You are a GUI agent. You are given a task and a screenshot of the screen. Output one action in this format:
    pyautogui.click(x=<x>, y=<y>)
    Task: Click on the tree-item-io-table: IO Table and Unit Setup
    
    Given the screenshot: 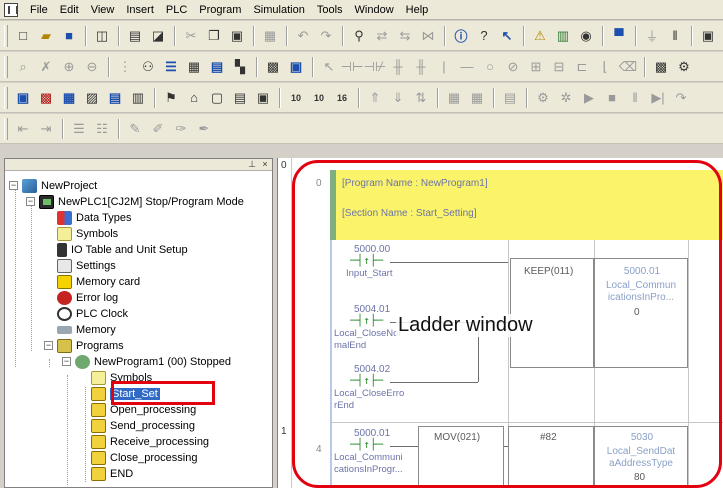 What is the action you would take?
    pyautogui.click(x=122, y=249)
    